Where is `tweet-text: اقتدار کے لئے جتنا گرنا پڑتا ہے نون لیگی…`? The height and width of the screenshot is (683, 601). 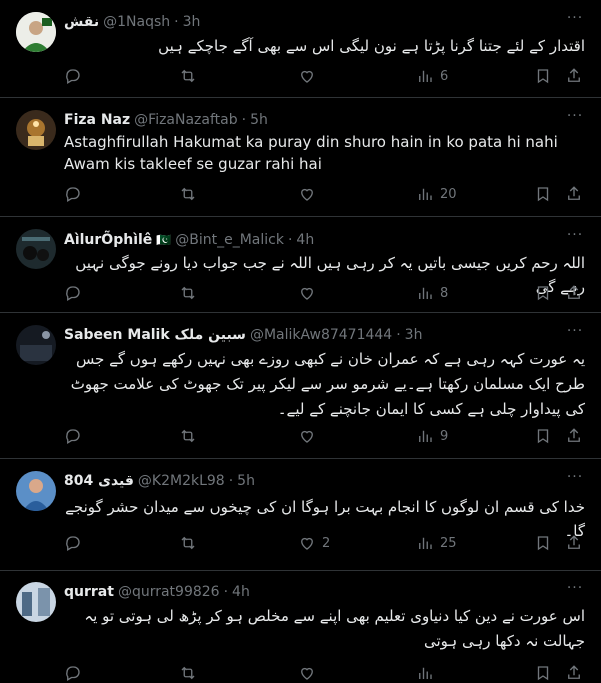 tweet-text: اقتدار کے لئے جتنا گرنا پڑتا ہے نون لیگی… is located at coordinates (371, 46).